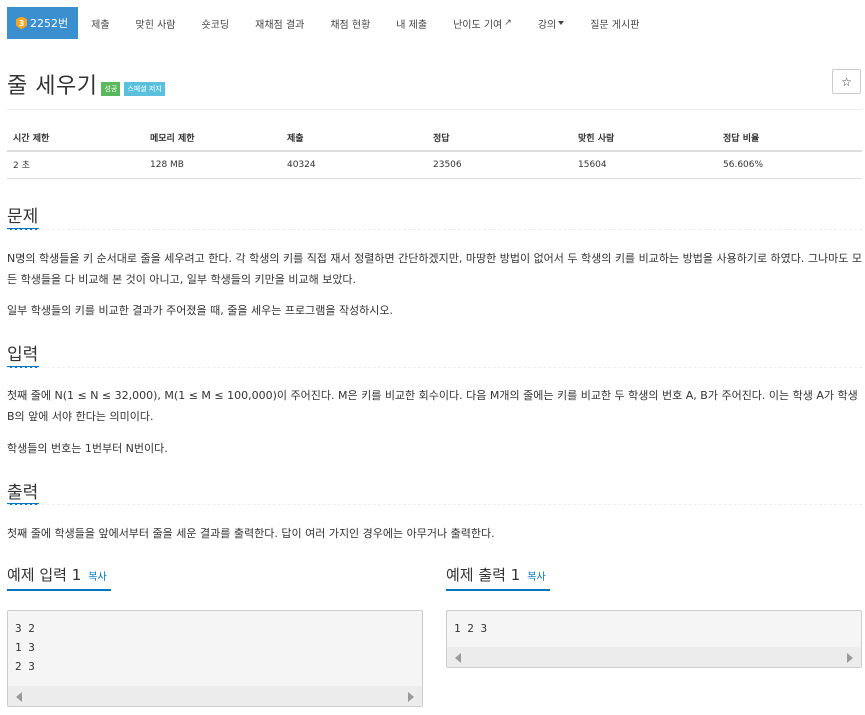  I want to click on nav-rejudge-results: 재채점 결과, so click(279, 23).